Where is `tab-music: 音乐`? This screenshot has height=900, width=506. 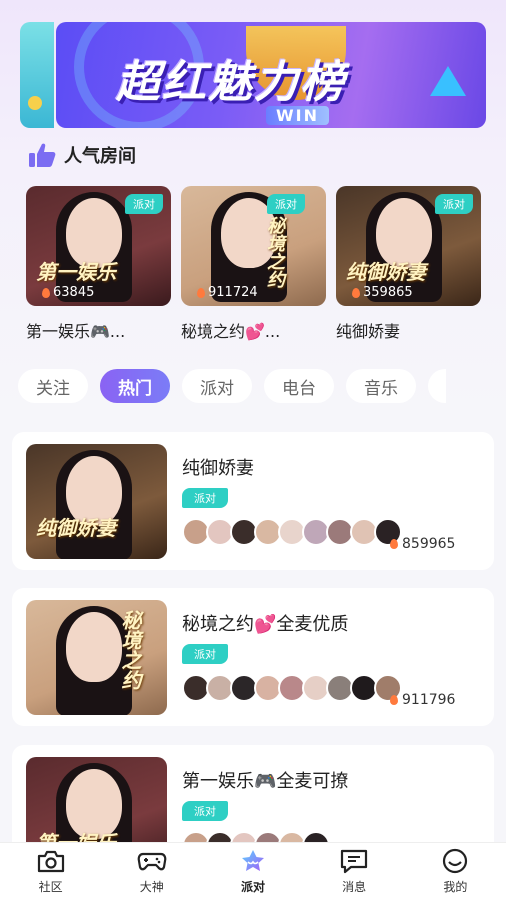 tab-music: 音乐 is located at coordinates (381, 386).